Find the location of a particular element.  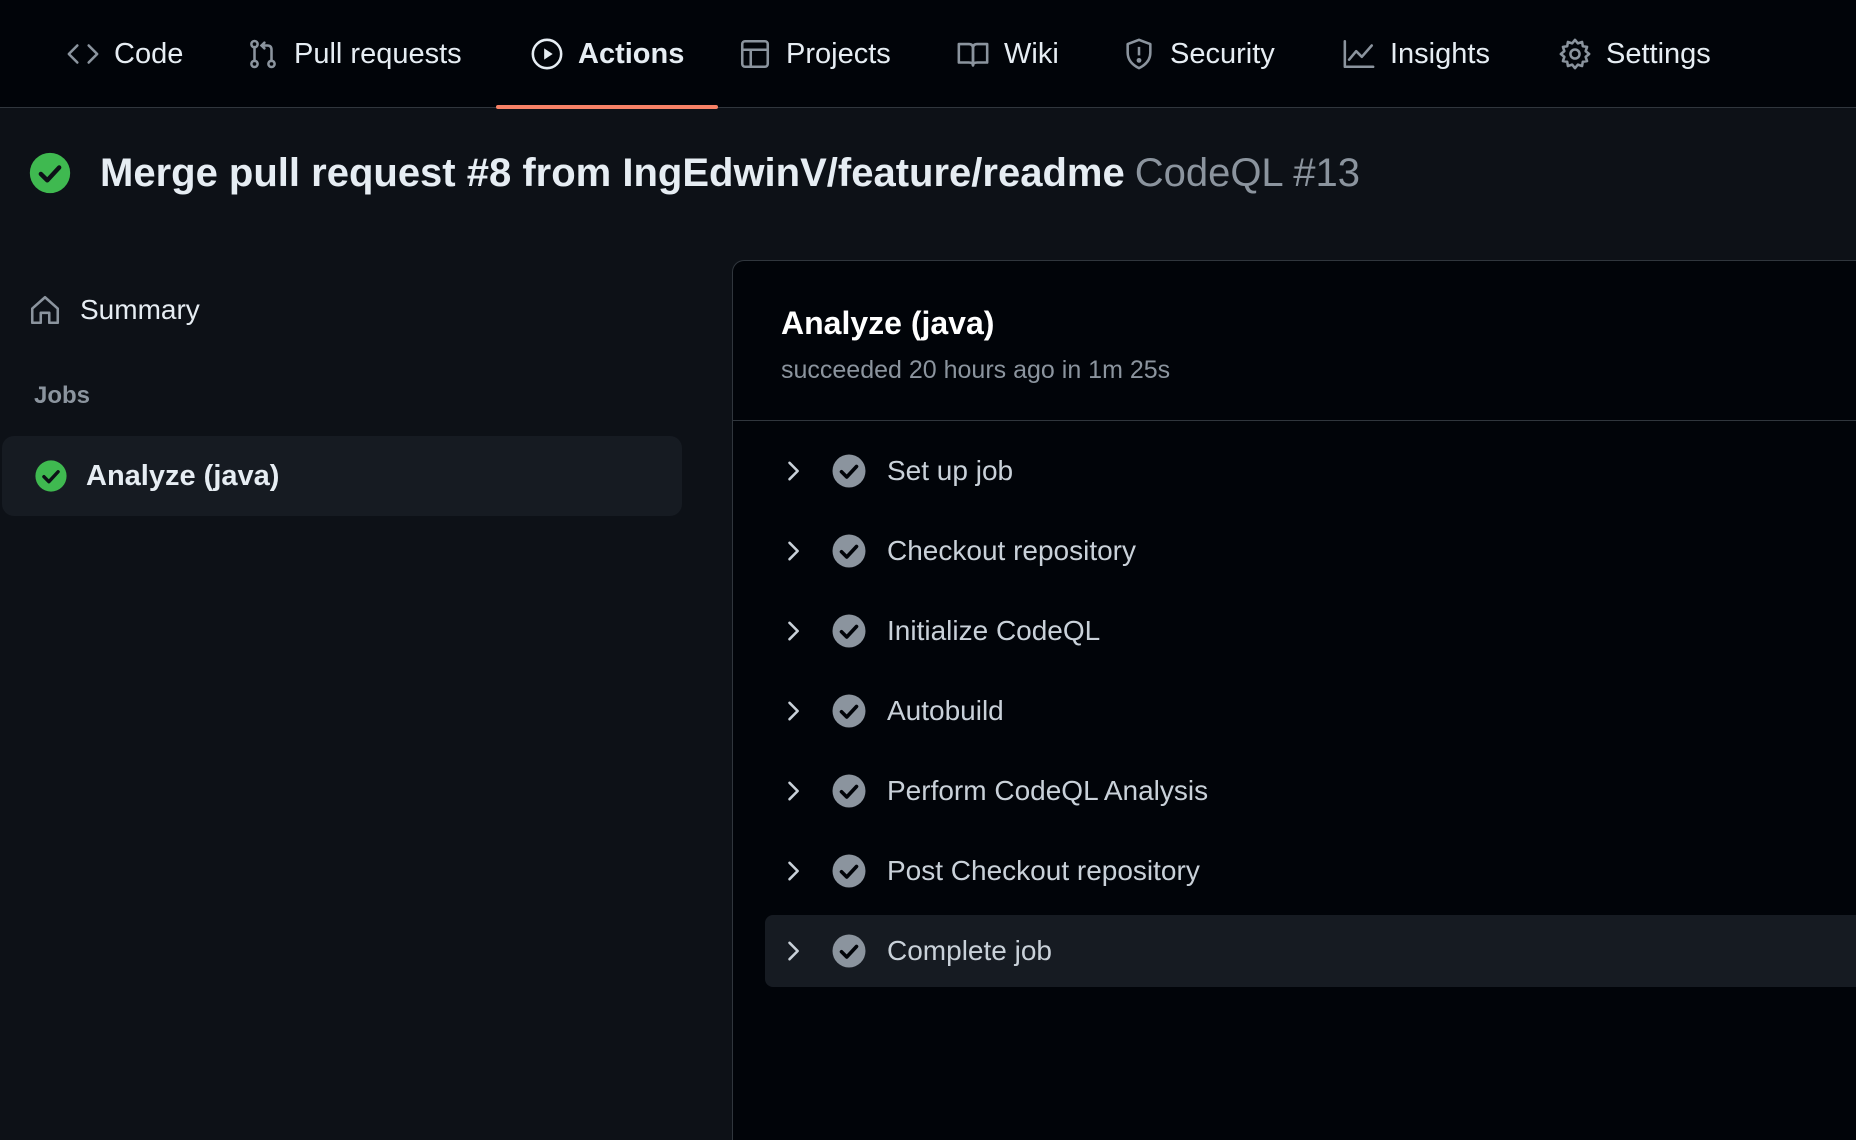

tab-pull-requests-label: Pull requests is located at coordinates (378, 53).